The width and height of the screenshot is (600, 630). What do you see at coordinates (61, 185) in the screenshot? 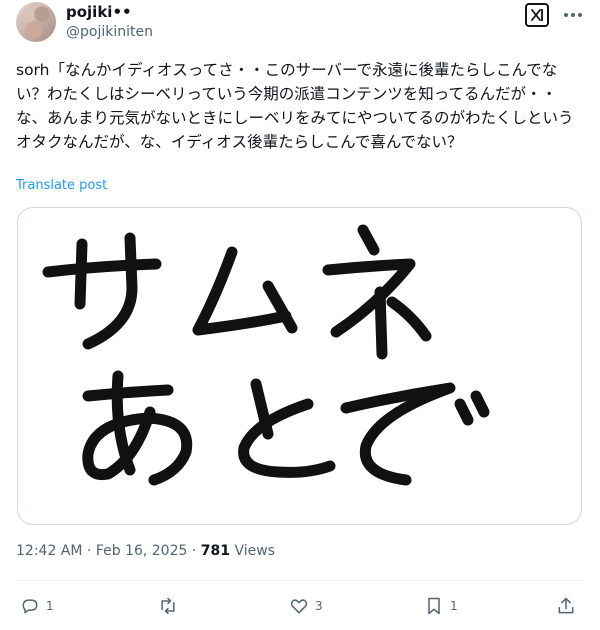
I see `translate-post-link: Translate post` at bounding box center [61, 185].